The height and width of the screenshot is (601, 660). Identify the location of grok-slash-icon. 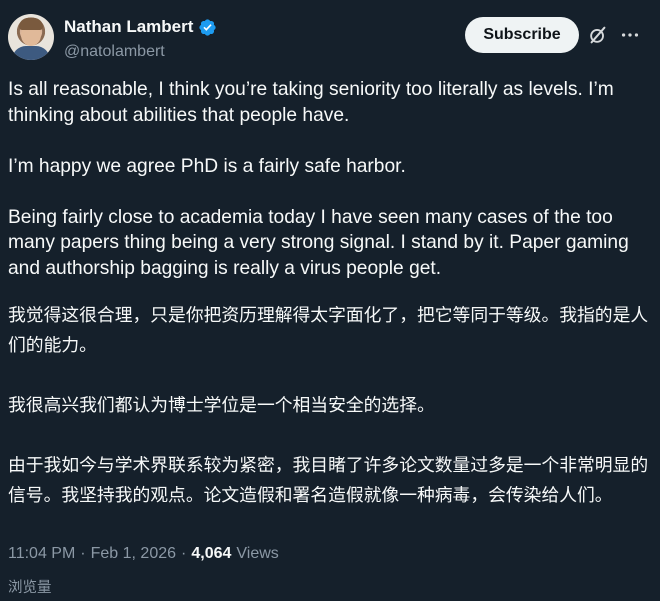
(598, 35).